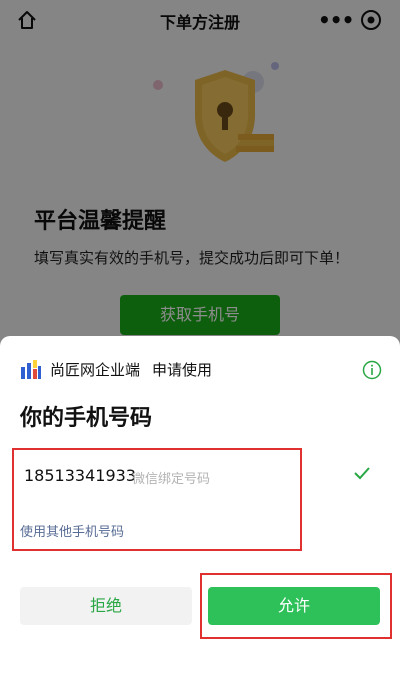 This screenshot has width=400, height=690. I want to click on app-logo-icon, so click(31, 369).